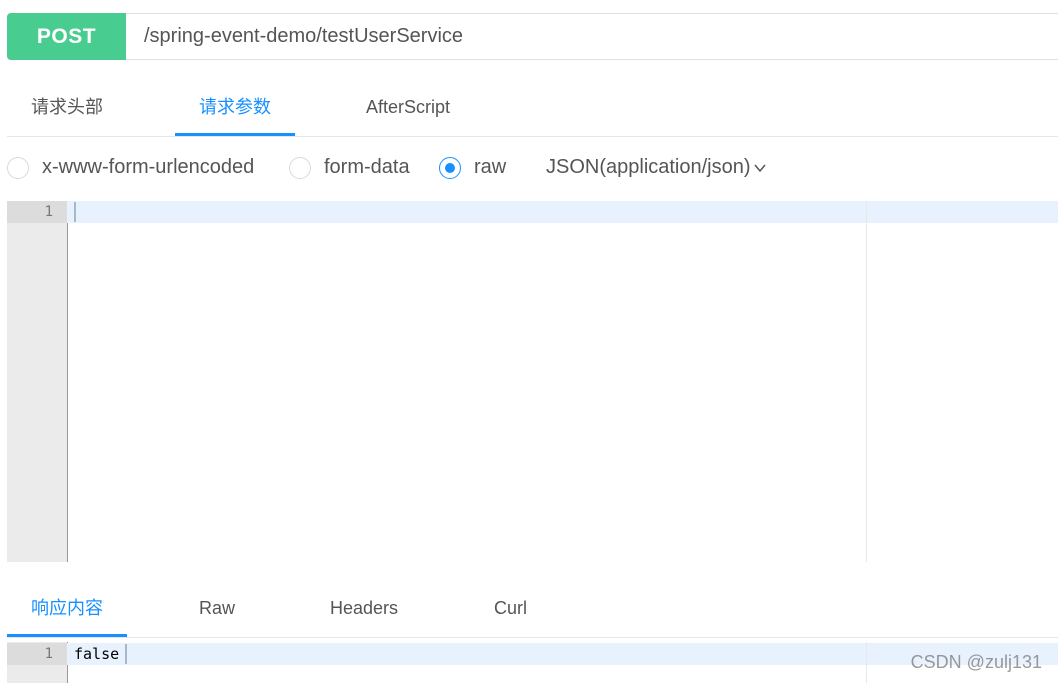  What do you see at coordinates (303, 36) in the screenshot?
I see `url-input: /spring-event-demo/testUserService` at bounding box center [303, 36].